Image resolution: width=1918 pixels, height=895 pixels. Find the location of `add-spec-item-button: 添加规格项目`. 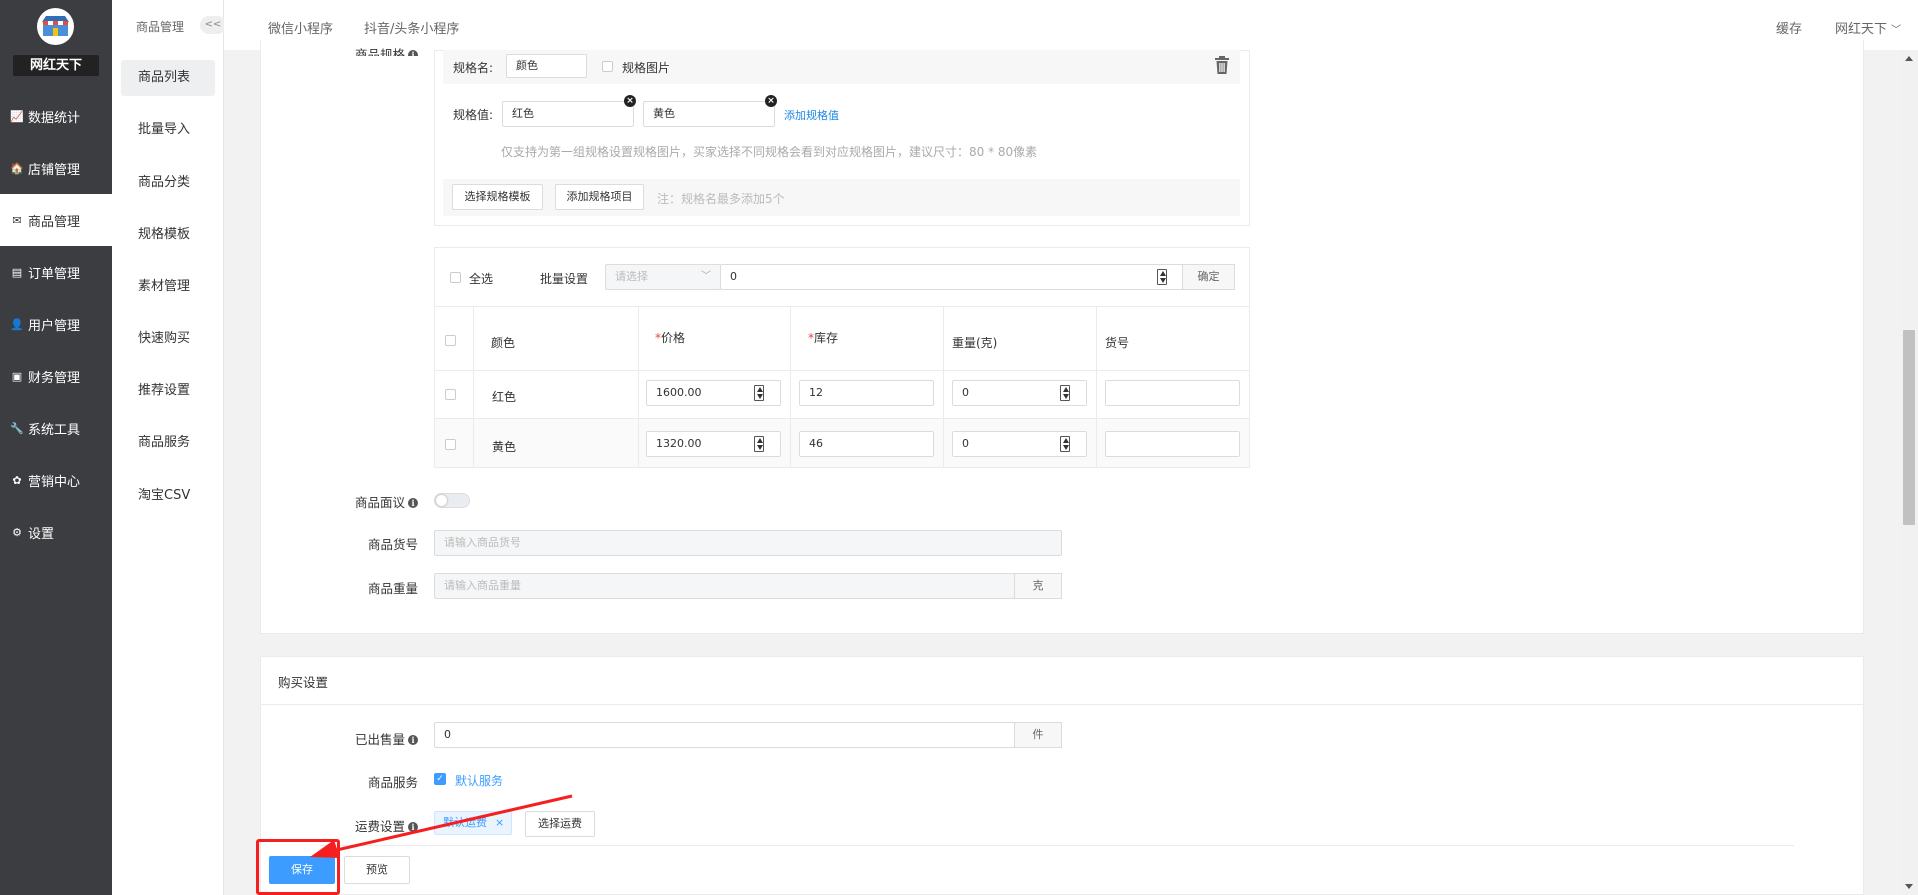

add-spec-item-button: 添加规格项目 is located at coordinates (599, 197).